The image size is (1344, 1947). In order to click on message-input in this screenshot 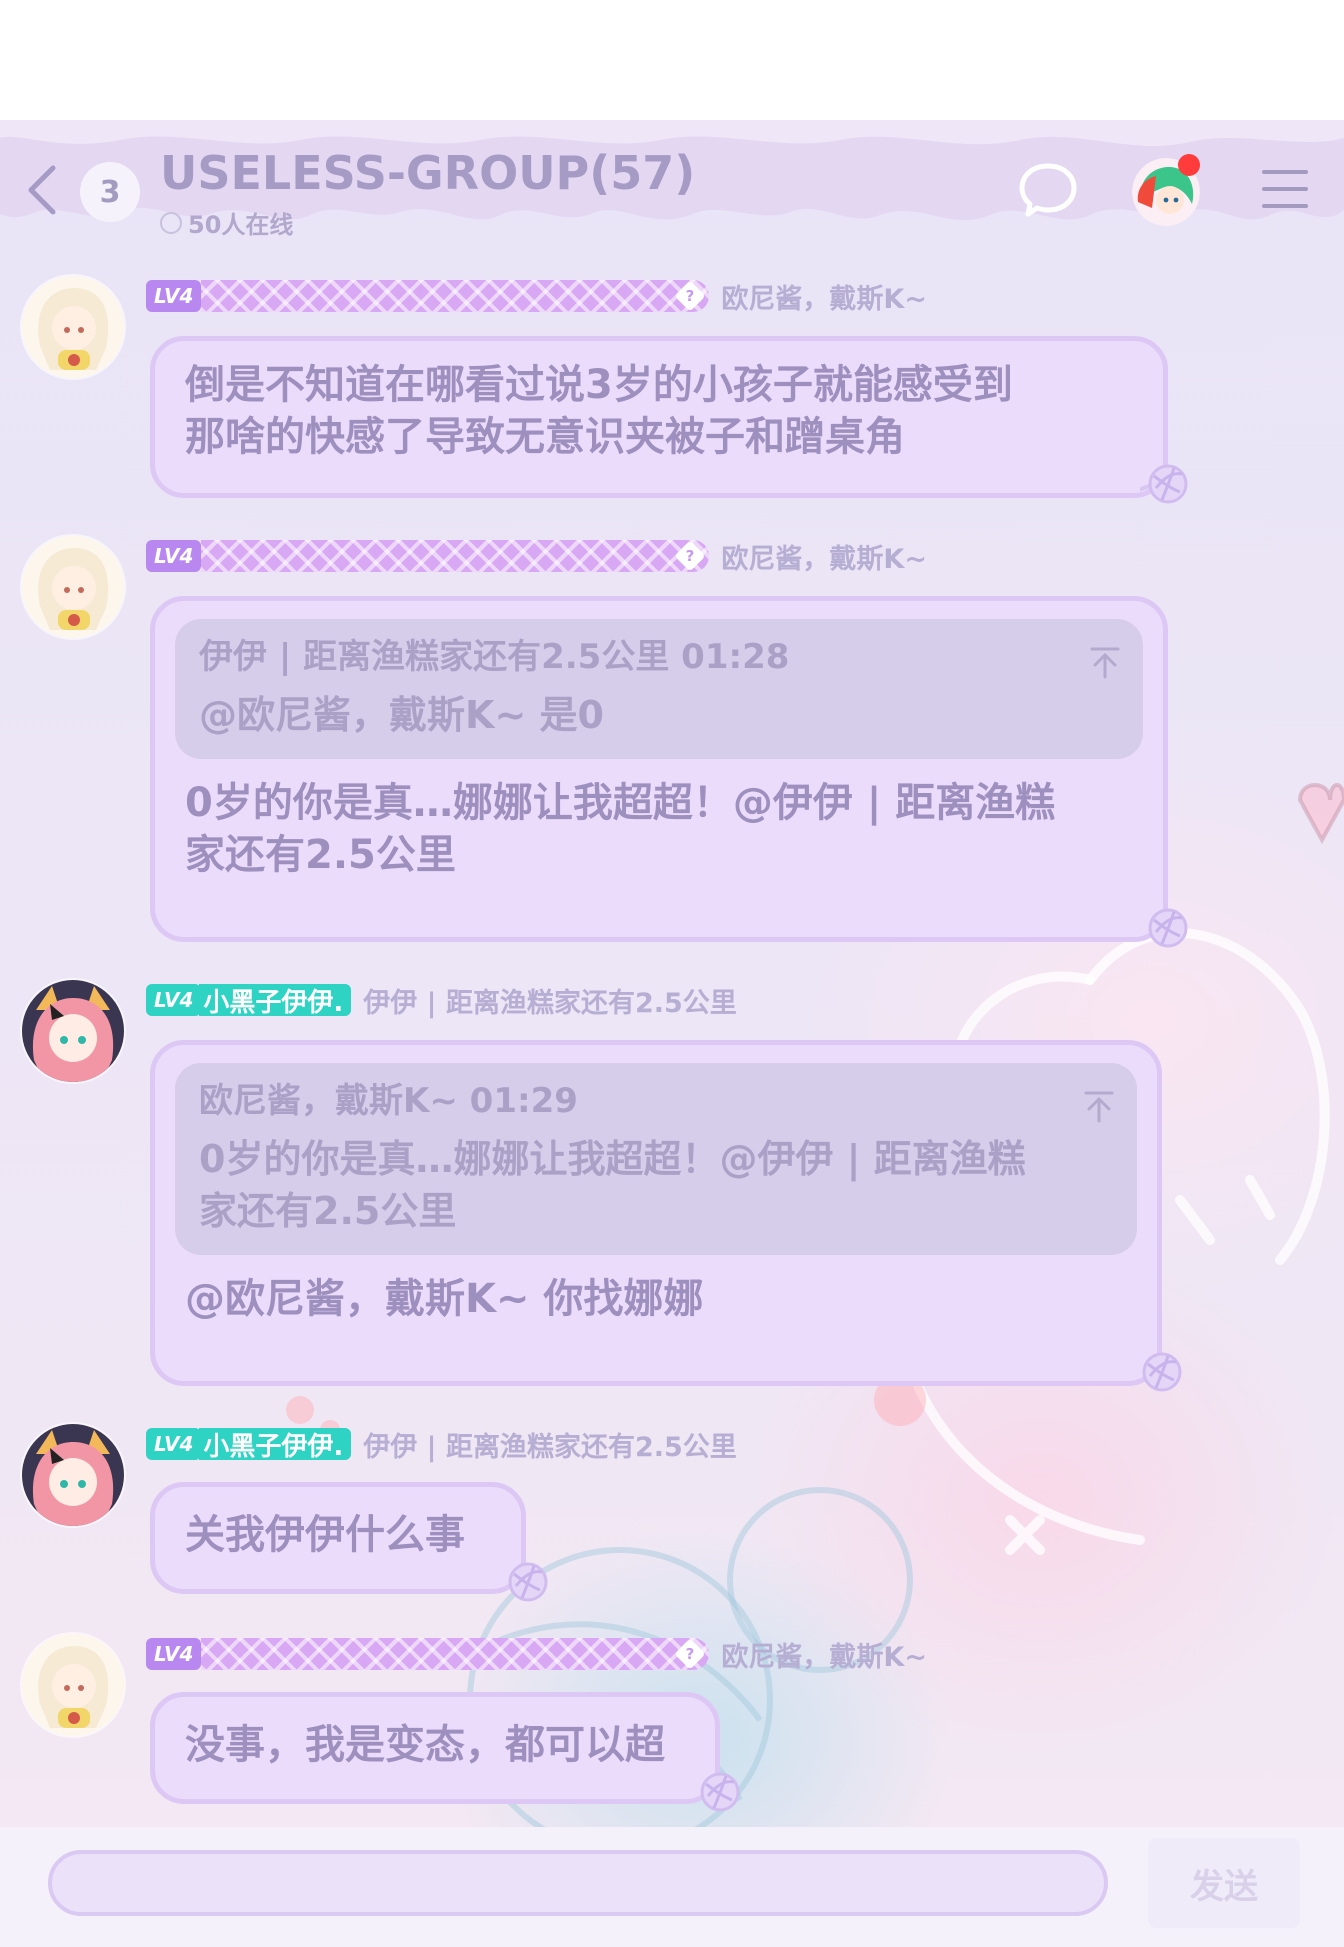, I will do `click(578, 1883)`.